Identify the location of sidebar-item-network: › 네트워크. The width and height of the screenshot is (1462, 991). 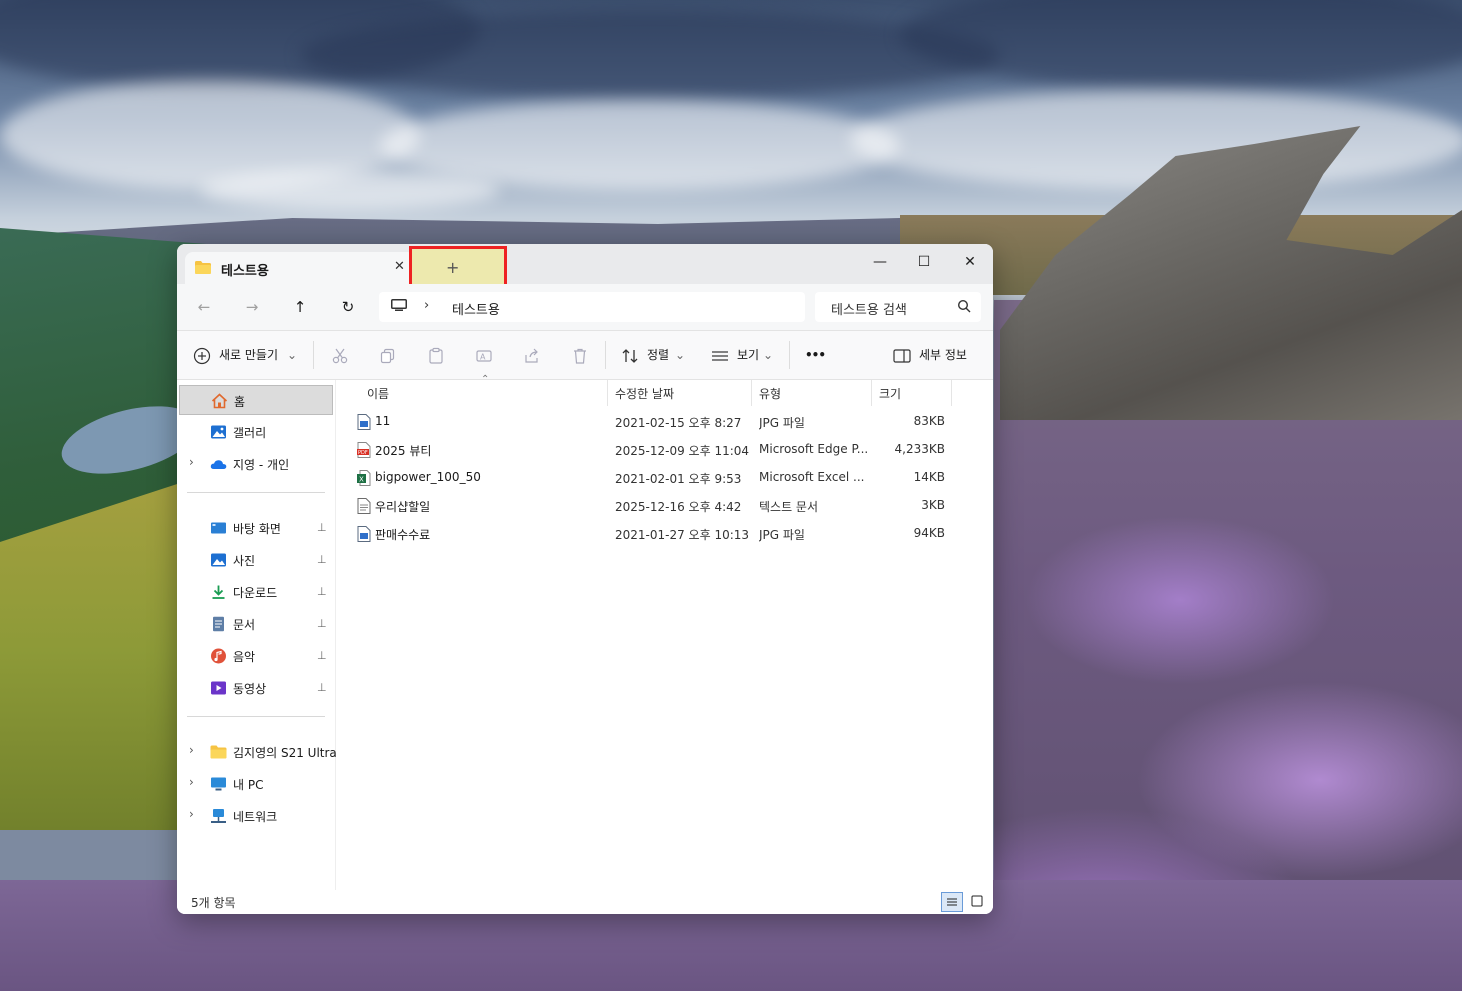
(256, 816).